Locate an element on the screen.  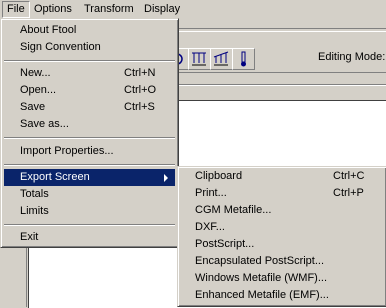
menu-item-label: Save is located at coordinates (33, 107).